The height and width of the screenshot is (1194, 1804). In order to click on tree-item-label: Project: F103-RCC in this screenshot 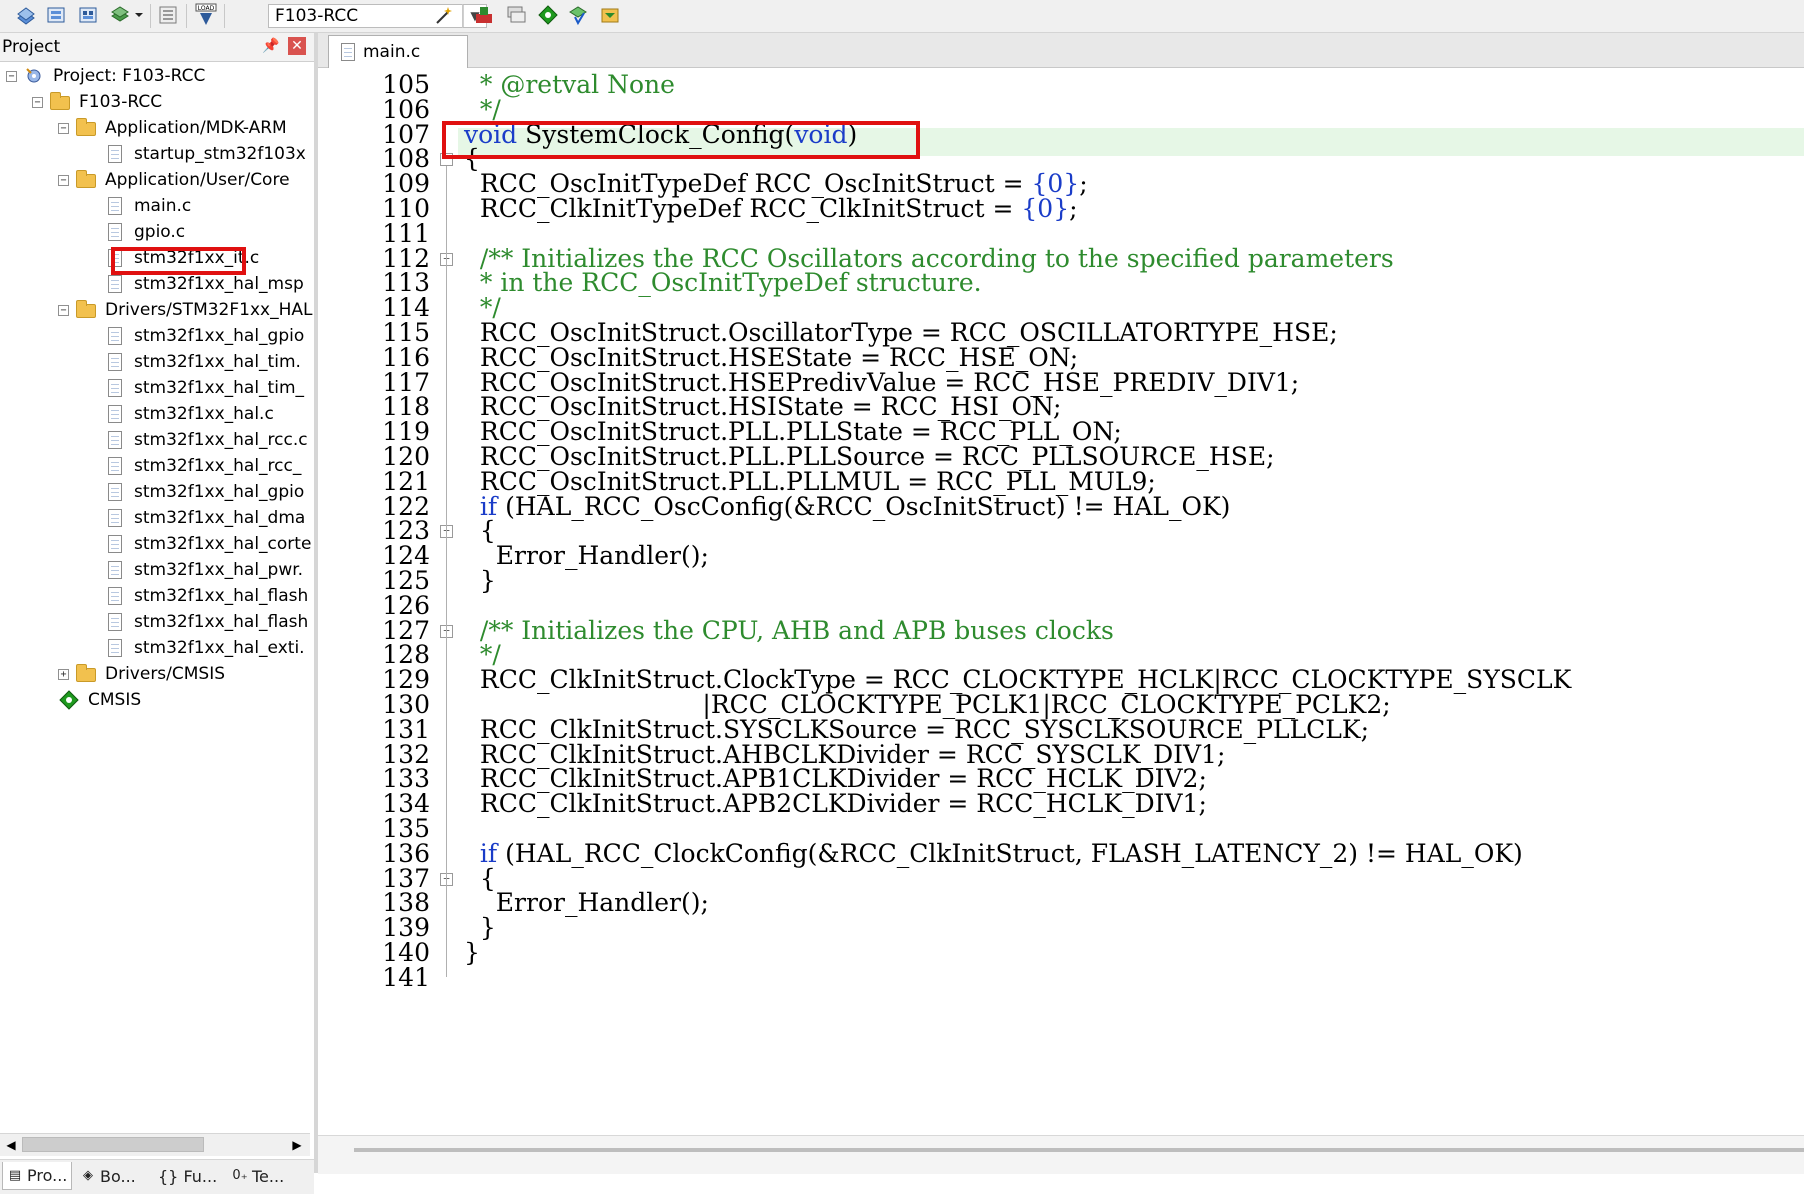, I will do `click(129, 76)`.